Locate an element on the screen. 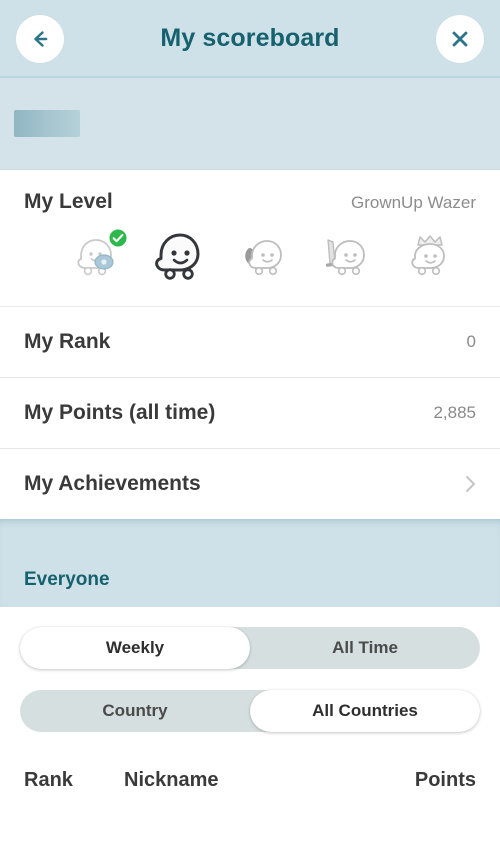 The image size is (500, 854). column-header-rank: Rank is located at coordinates (48, 780).